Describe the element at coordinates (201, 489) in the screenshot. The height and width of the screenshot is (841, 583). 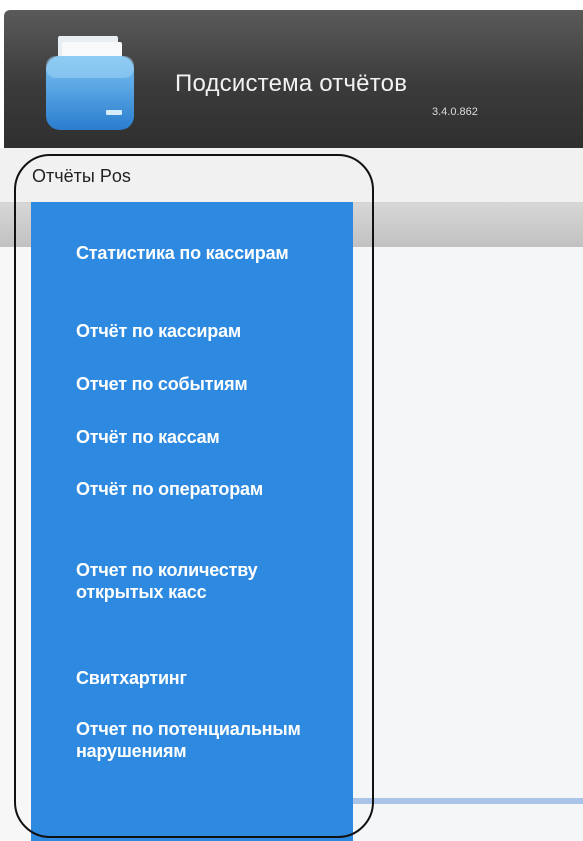
I see `menu-item-operators-report: Отчёт по операторам` at that location.